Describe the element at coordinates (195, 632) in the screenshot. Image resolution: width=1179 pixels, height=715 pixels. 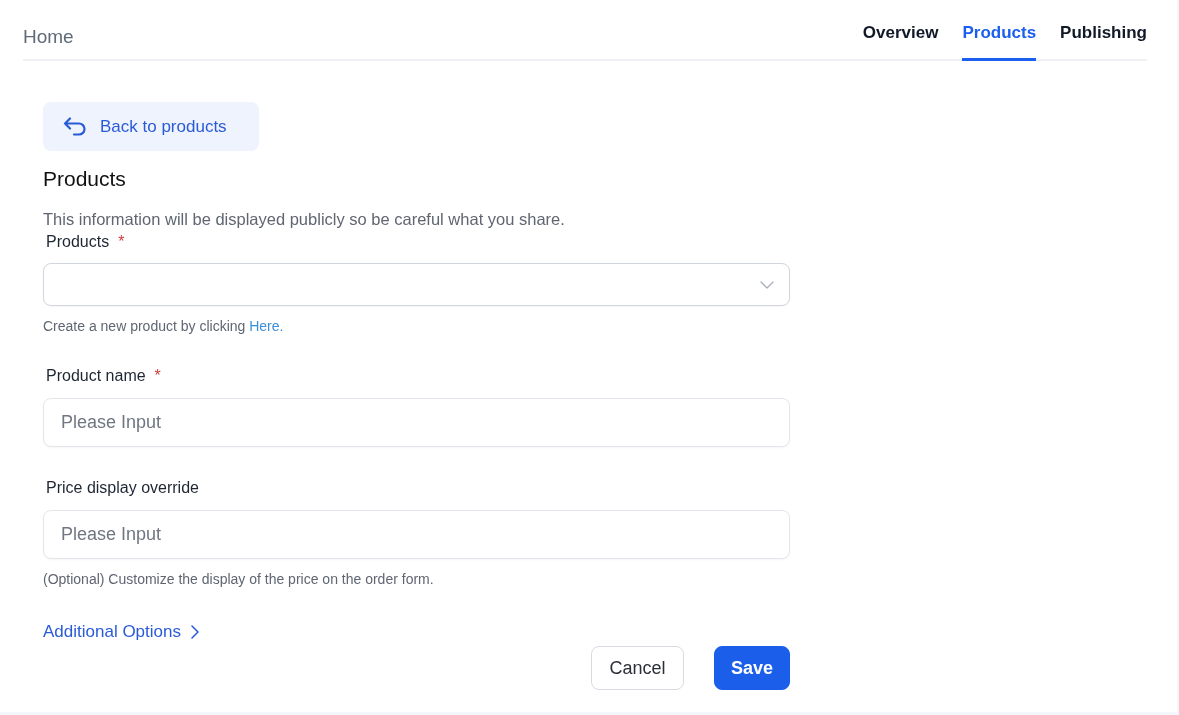
I see `chevron-right-icon` at that location.